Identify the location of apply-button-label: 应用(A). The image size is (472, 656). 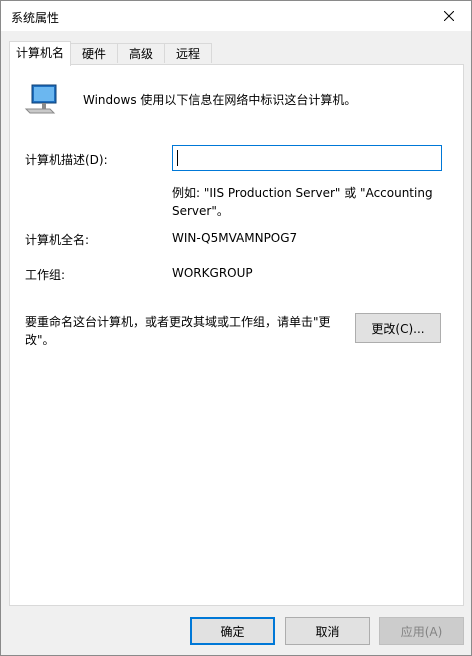
(421, 631).